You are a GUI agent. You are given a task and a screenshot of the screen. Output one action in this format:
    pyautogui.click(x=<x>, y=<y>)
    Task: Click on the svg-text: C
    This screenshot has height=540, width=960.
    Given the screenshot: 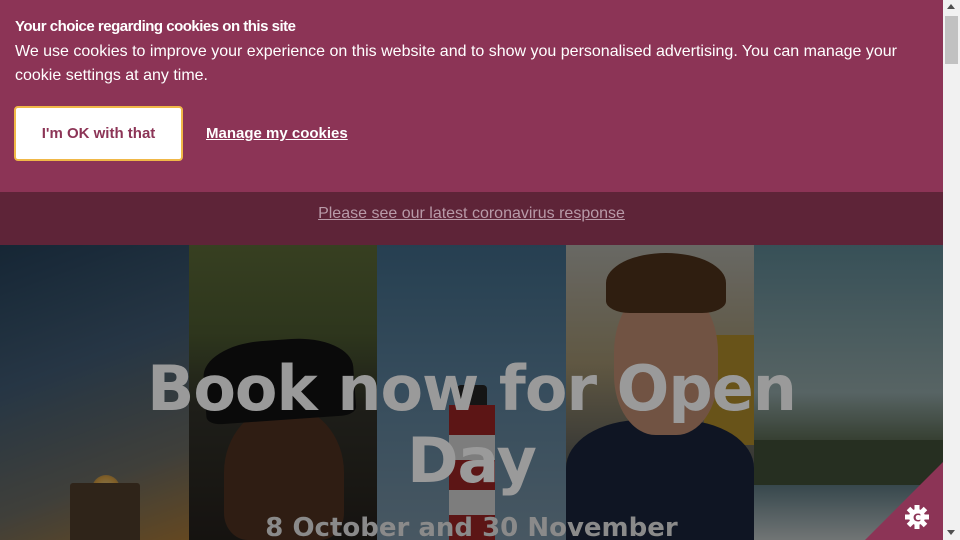 What is the action you would take?
    pyautogui.click(x=917, y=518)
    